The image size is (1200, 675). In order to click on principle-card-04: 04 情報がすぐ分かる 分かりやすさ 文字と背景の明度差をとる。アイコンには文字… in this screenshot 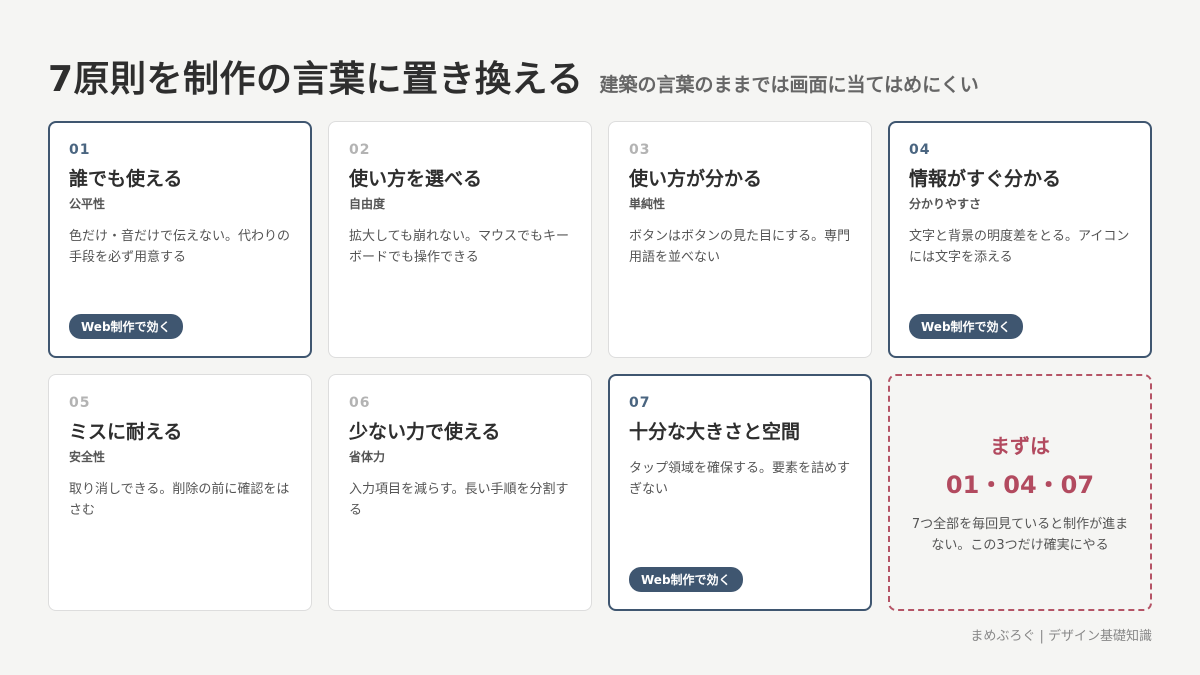, I will do `click(1020, 239)`.